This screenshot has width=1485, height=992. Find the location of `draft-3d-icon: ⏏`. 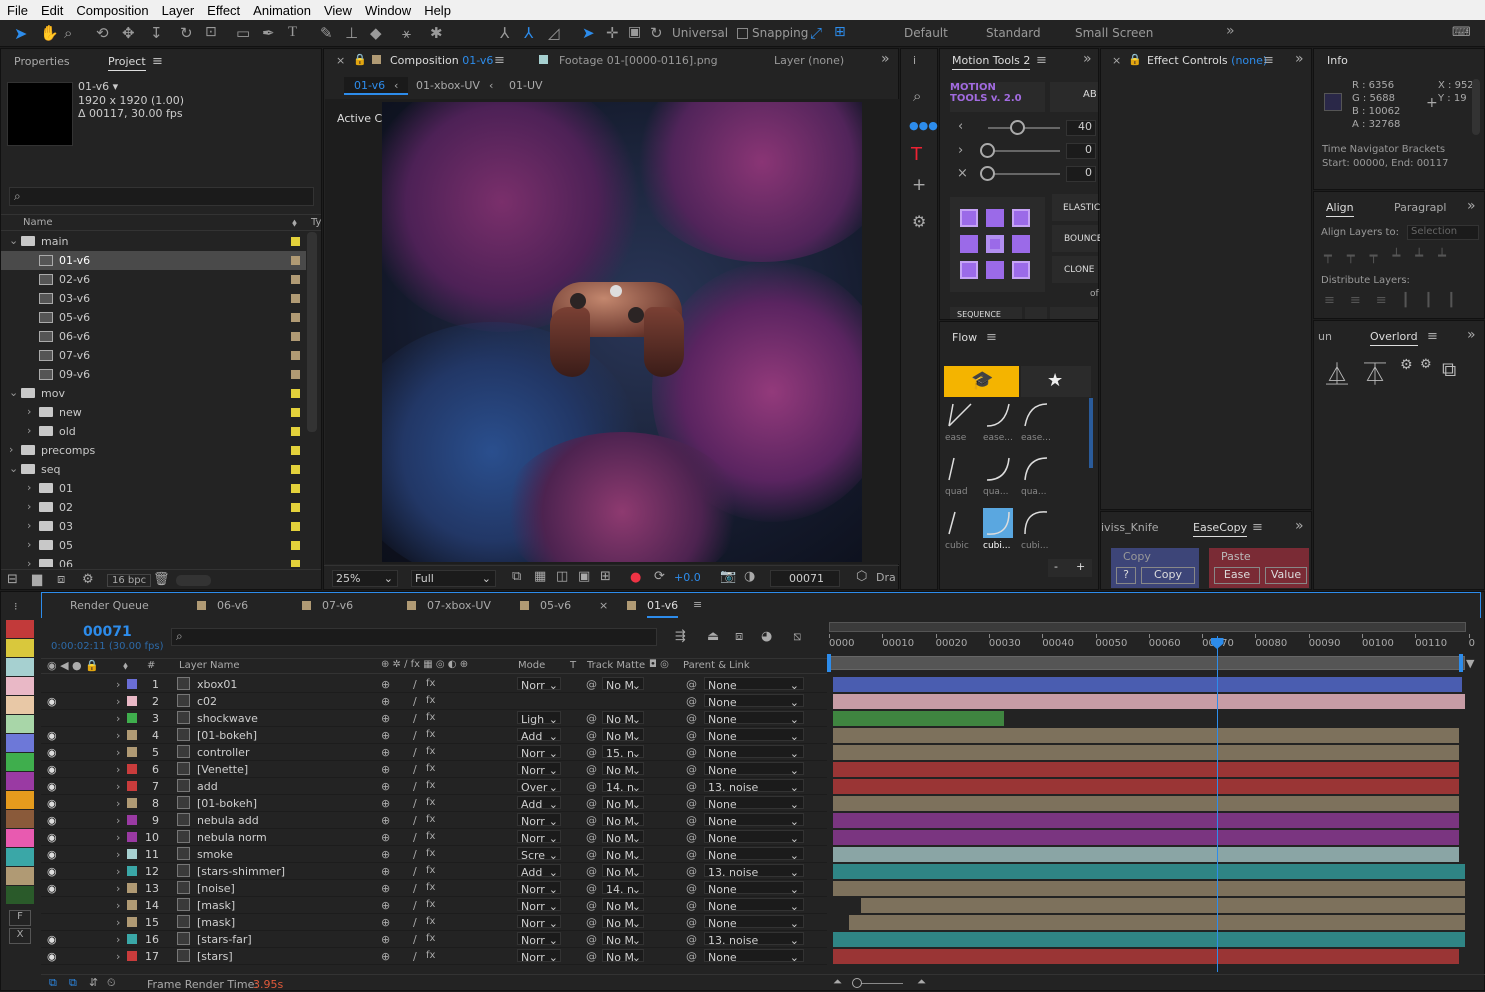

draft-3d-icon: ⏏ is located at coordinates (713, 636).